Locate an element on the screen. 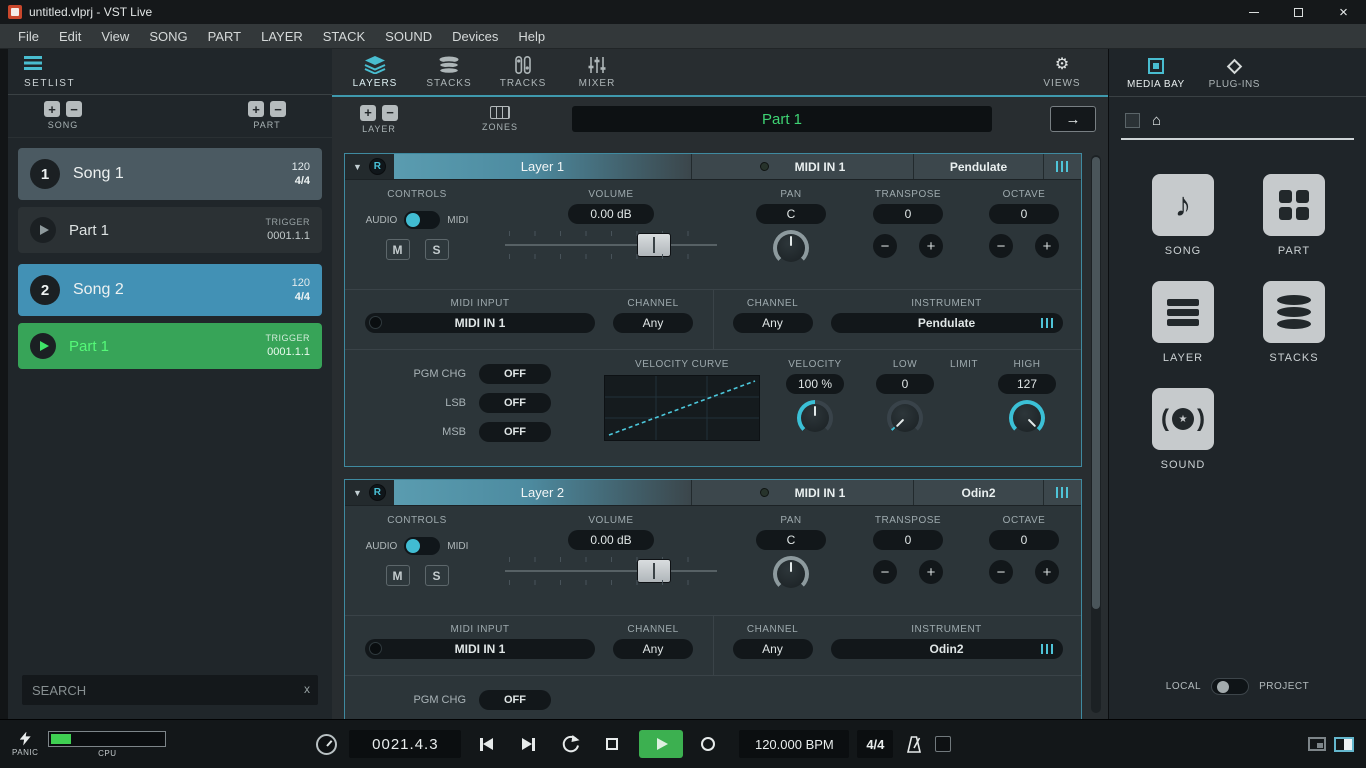 The image size is (1366, 768). layer-midi-in: MIDI IN 1 is located at coordinates (802, 492).